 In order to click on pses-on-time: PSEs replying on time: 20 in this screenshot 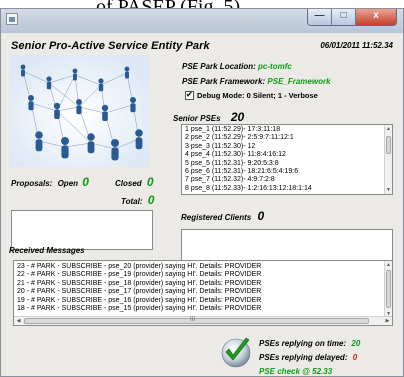, I will do `click(309, 343)`.